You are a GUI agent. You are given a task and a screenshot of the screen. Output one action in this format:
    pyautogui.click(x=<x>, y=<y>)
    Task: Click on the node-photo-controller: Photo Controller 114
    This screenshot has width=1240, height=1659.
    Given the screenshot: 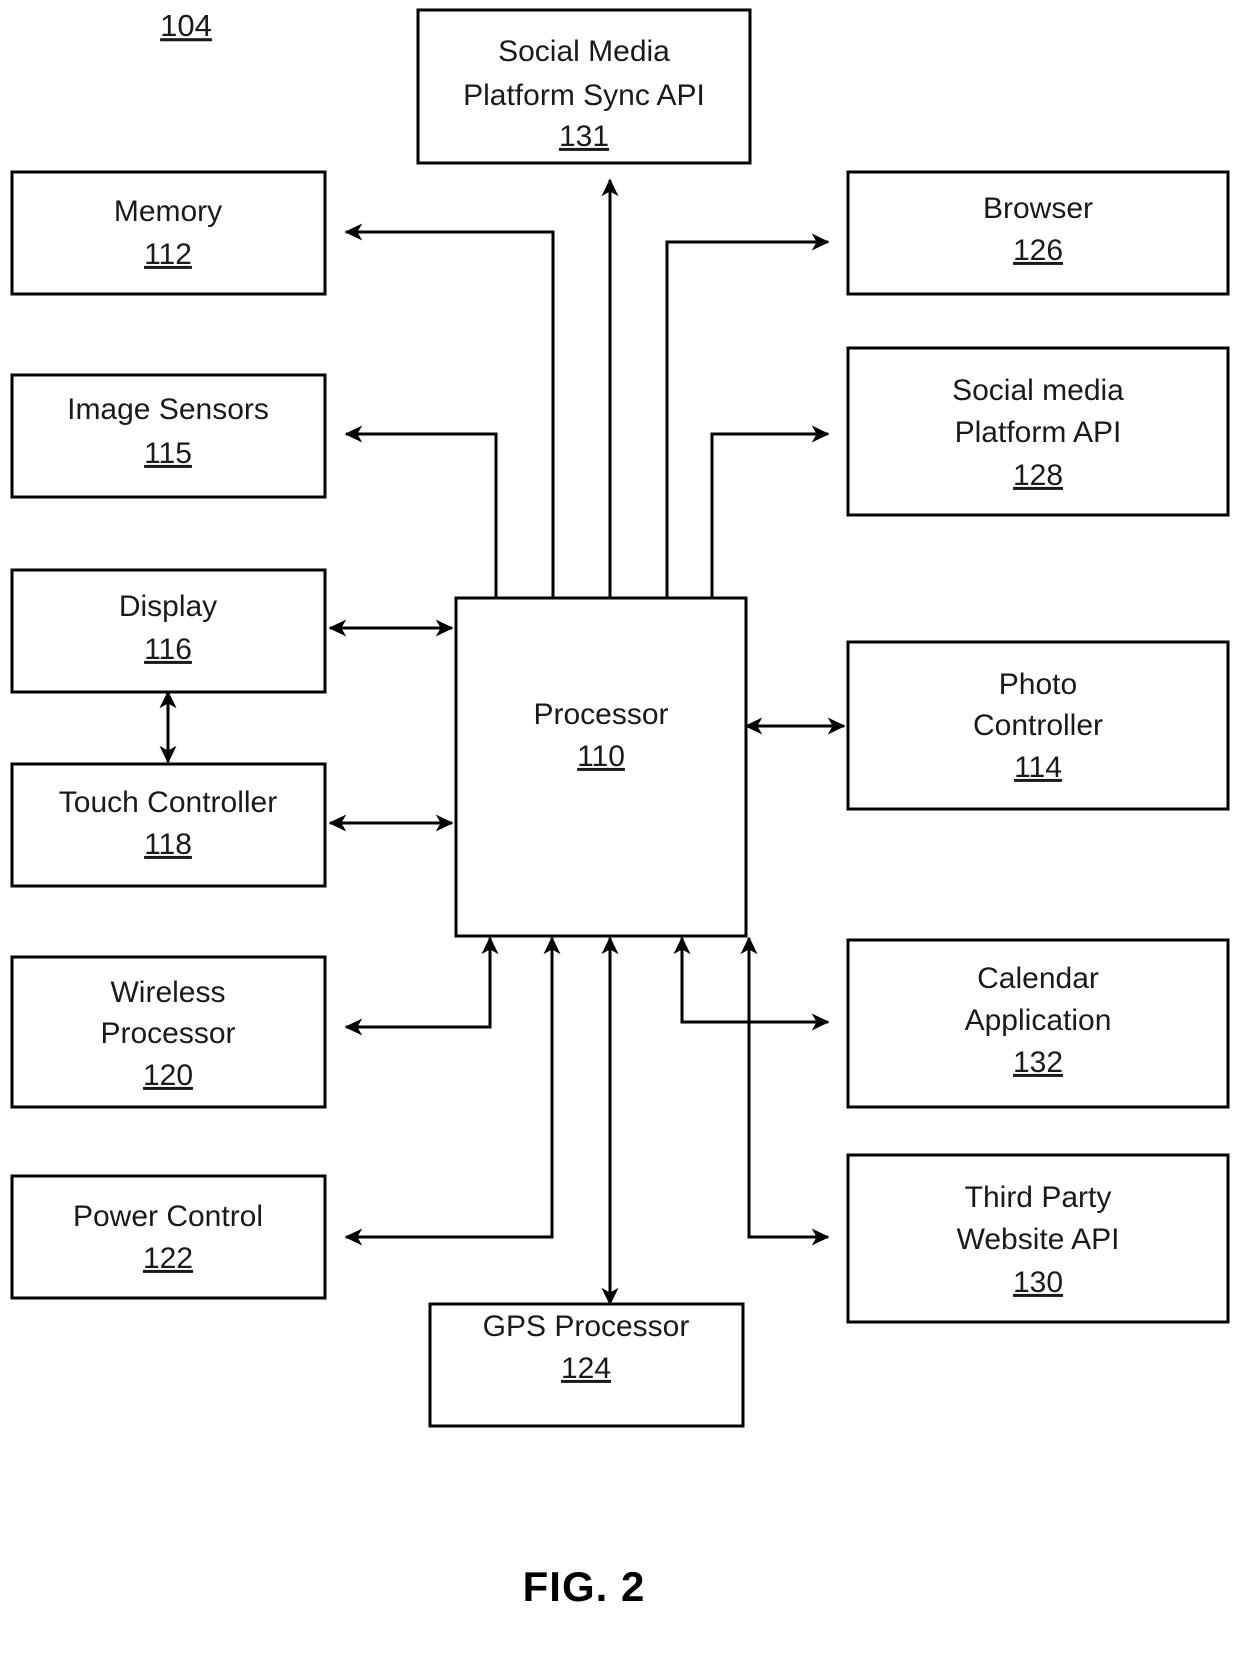 What is the action you would take?
    pyautogui.click(x=1038, y=725)
    